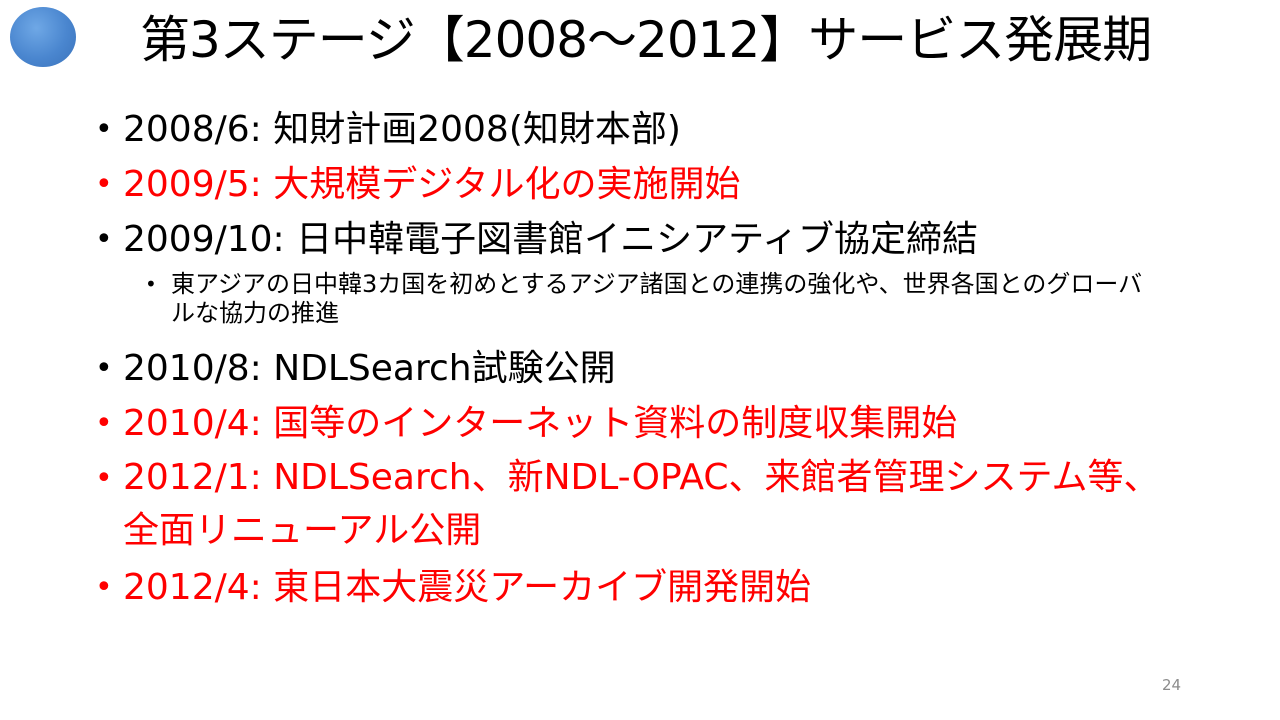 The height and width of the screenshot is (720, 1280). I want to click on bullet-item: • 2009/5: 大規模デジタル化の実施開始, so click(645, 184).